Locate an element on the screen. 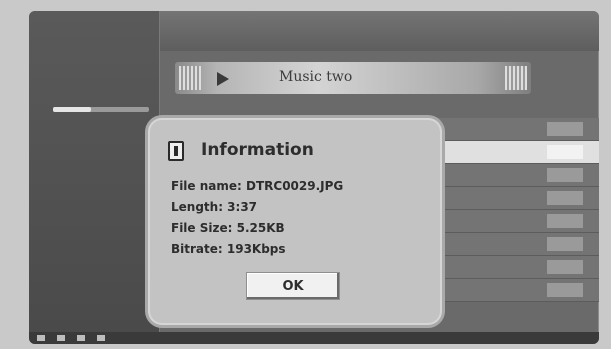 This screenshot has width=611, height=349. memory-bar-fill is located at coordinates (72, 109).